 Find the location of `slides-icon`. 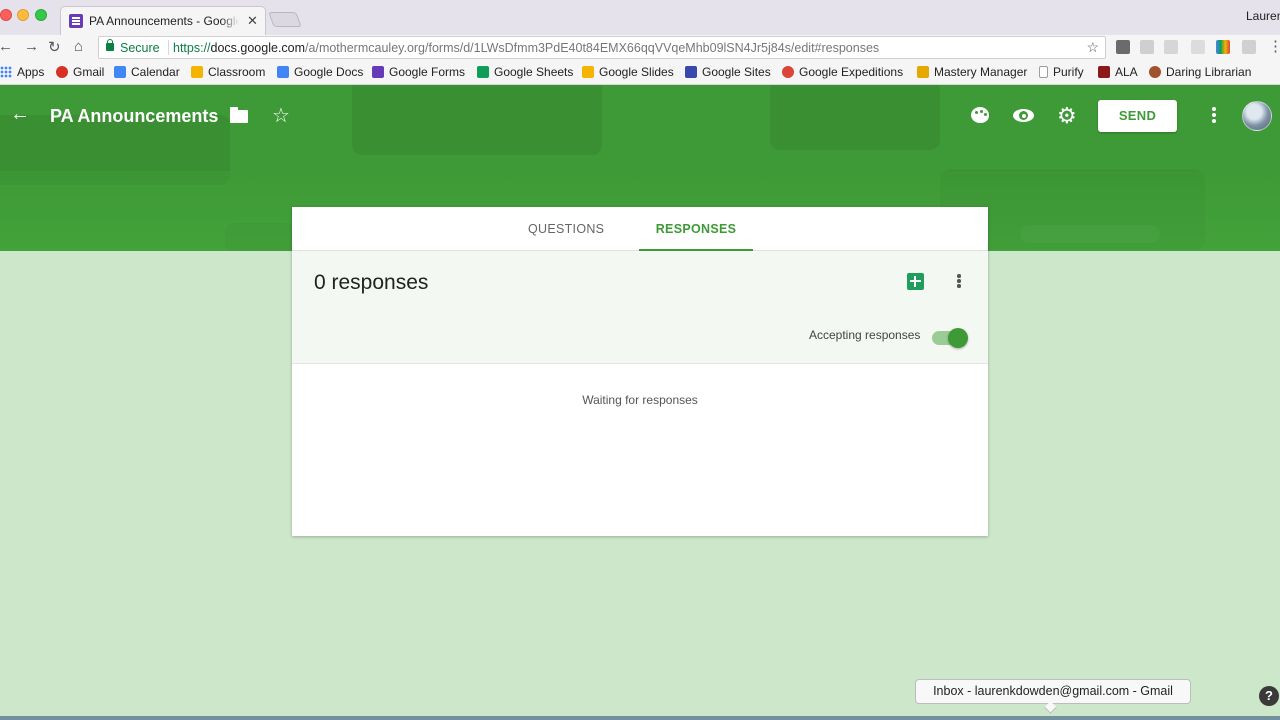

slides-icon is located at coordinates (588, 72).